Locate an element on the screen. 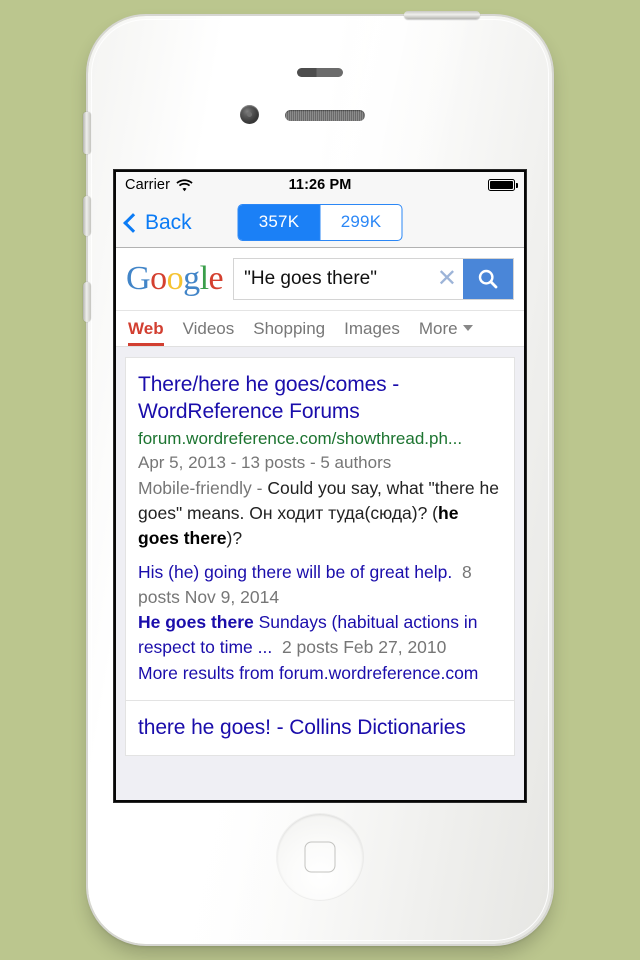  chevron-left-icon is located at coordinates (133, 222).